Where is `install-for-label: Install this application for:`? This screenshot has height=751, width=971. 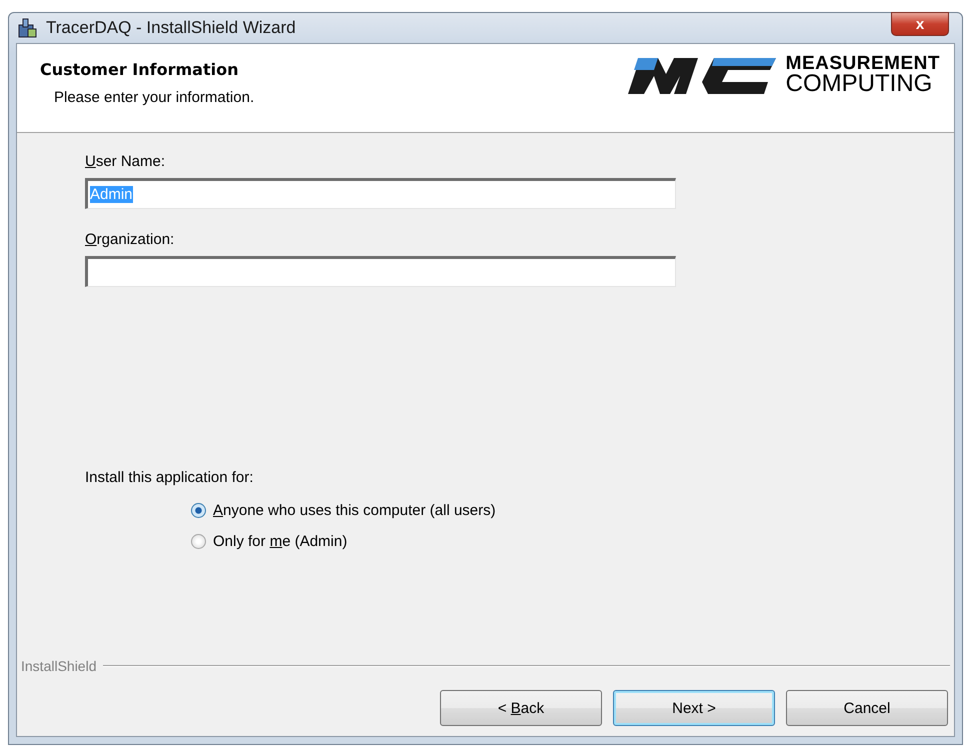
install-for-label: Install this application for: is located at coordinates (169, 477).